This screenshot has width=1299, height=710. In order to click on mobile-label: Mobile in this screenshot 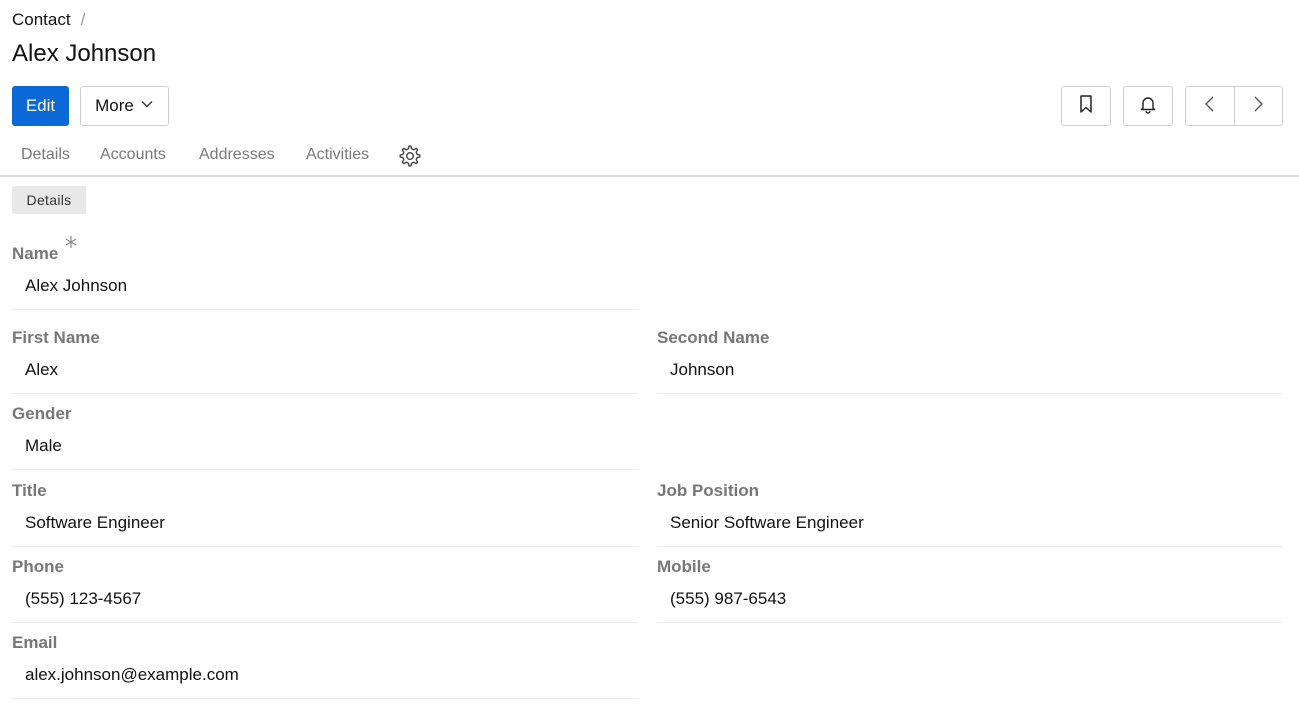, I will do `click(684, 566)`.